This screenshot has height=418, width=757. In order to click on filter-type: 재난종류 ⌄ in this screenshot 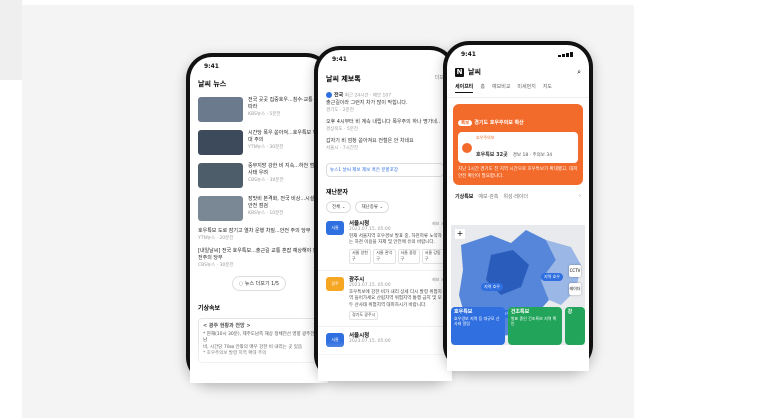, I will do `click(372, 206)`.